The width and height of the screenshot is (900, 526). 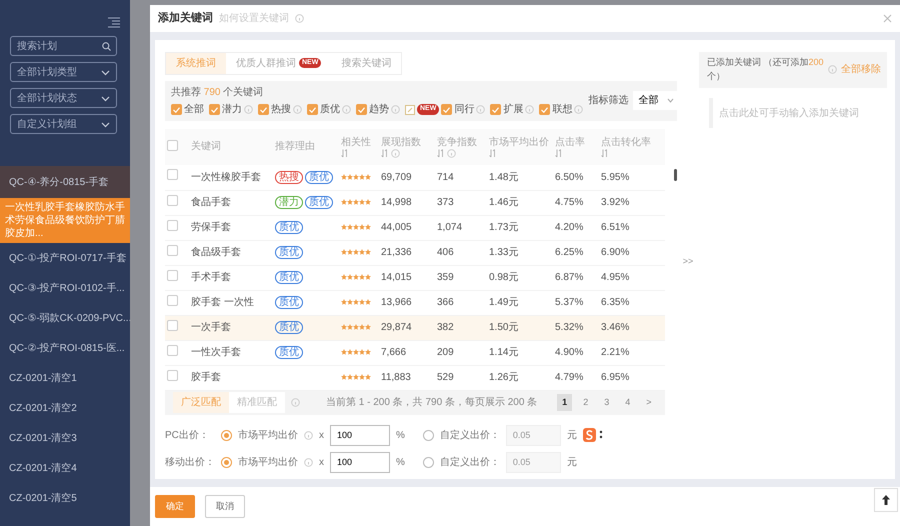 I want to click on table-cell: 1.46元, so click(x=503, y=202).